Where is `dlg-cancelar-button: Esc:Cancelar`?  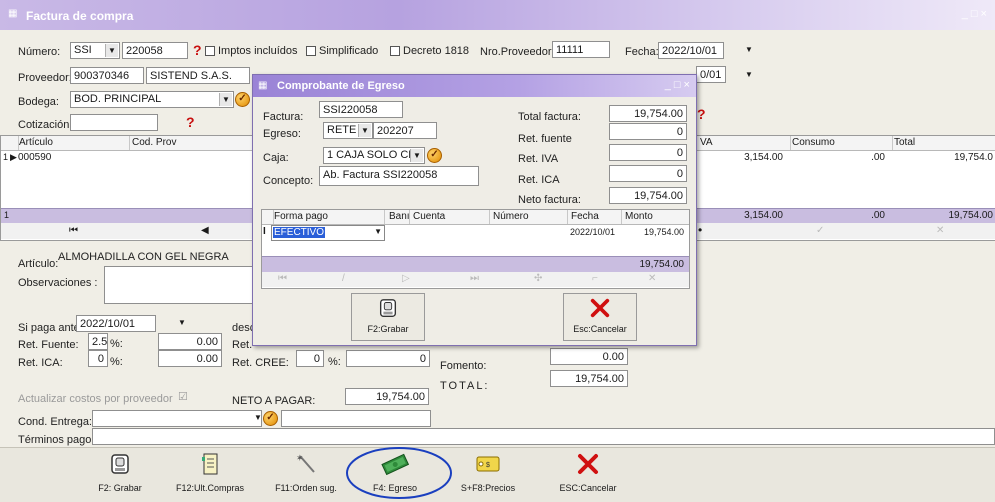 dlg-cancelar-button: Esc:Cancelar is located at coordinates (600, 317).